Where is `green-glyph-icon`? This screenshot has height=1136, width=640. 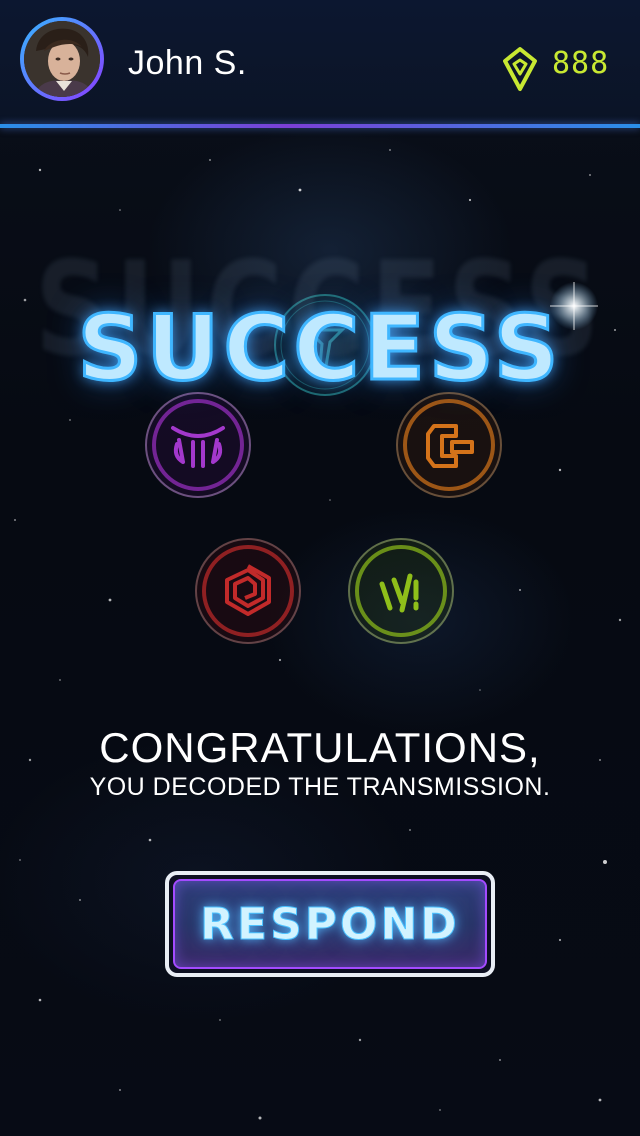 green-glyph-icon is located at coordinates (401, 591).